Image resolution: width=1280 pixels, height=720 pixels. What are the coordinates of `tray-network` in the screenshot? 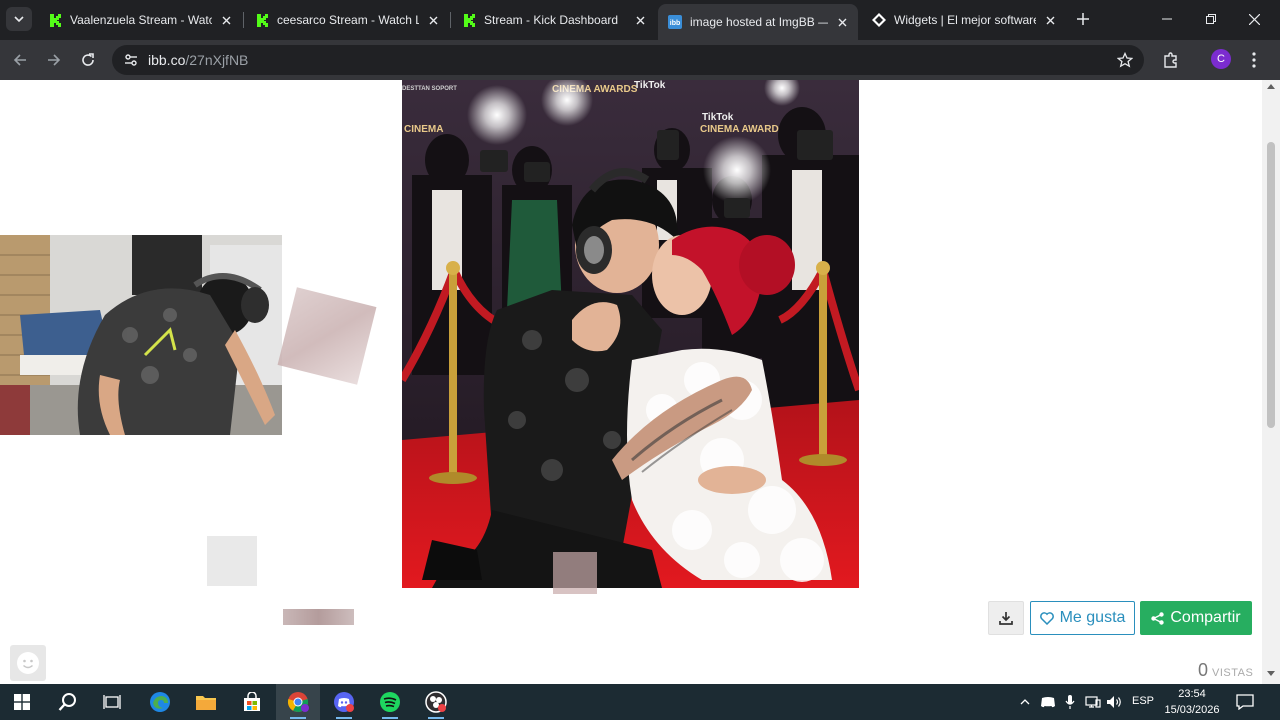 It's located at (1093, 702).